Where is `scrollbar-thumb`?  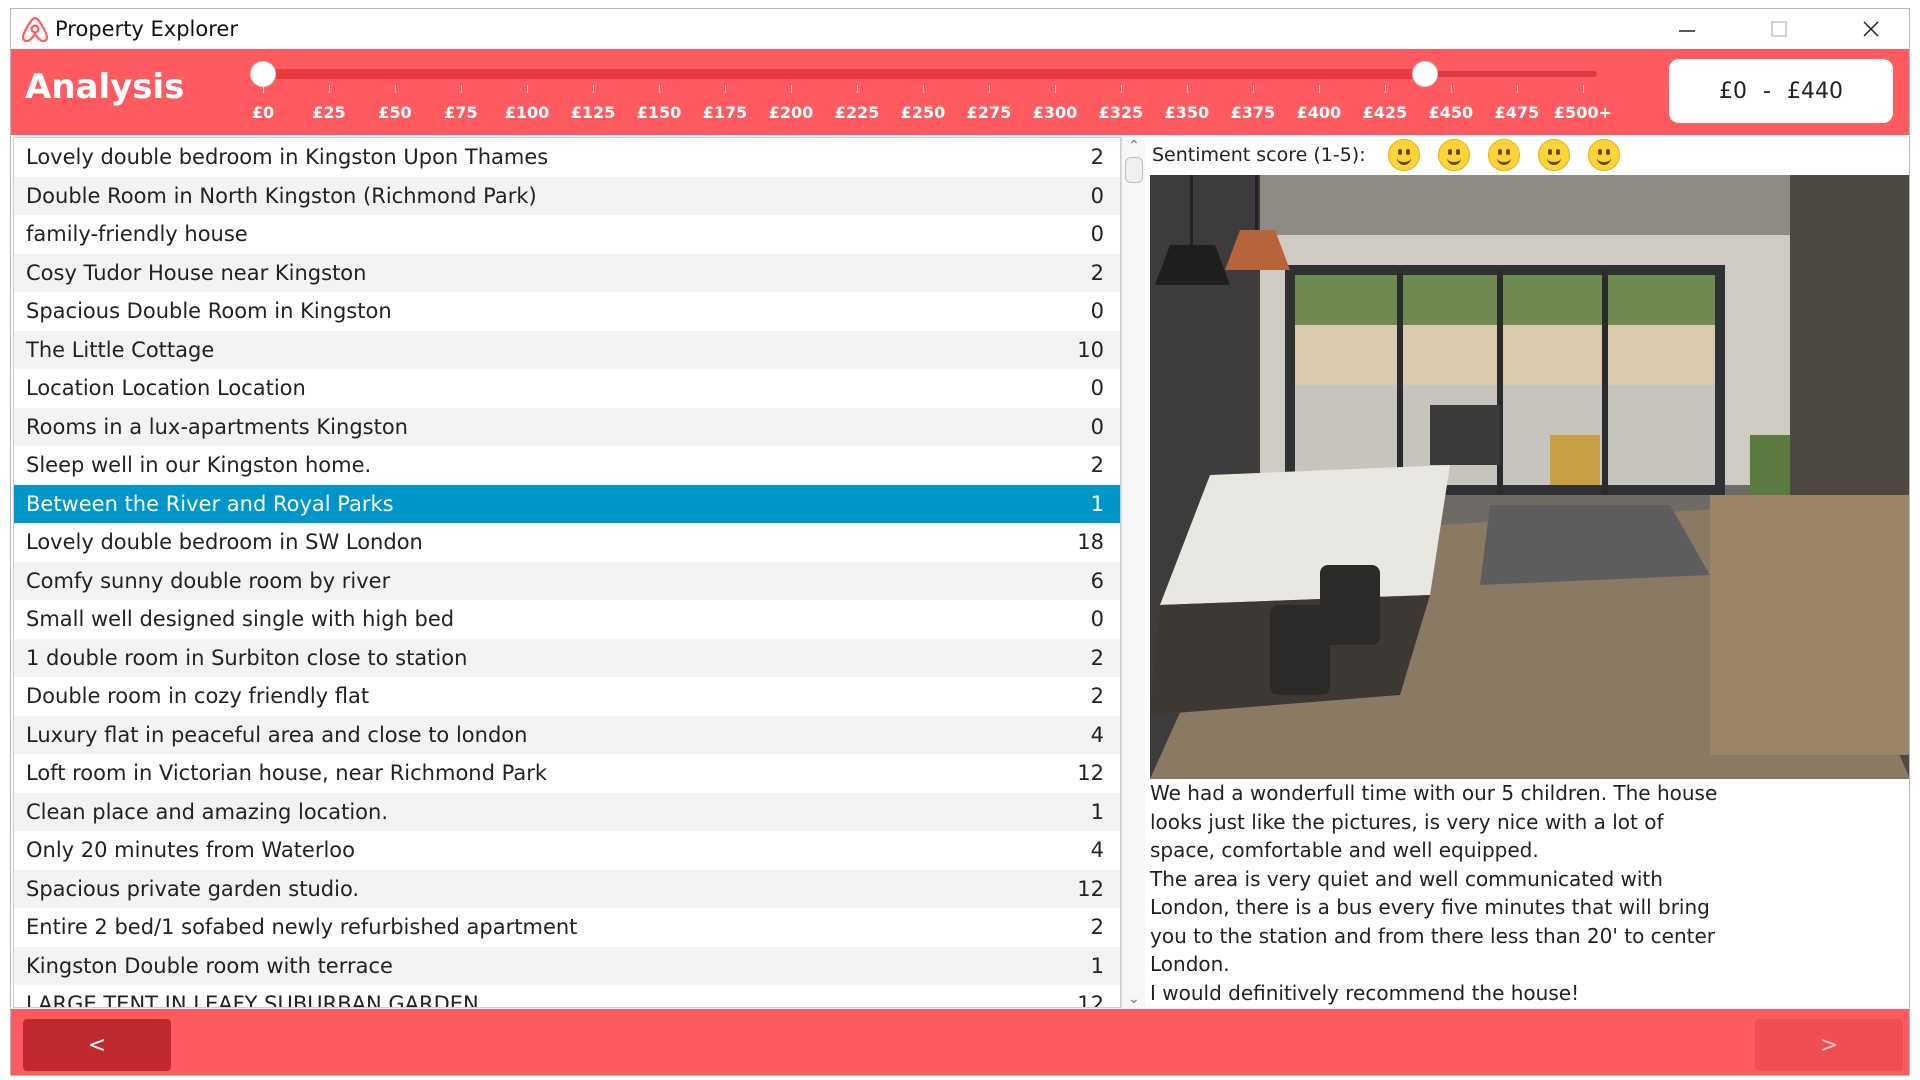
scrollbar-thumb is located at coordinates (1134, 170).